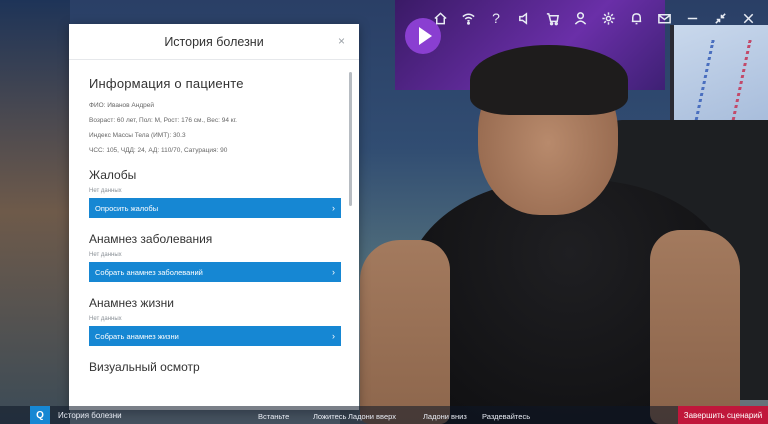 Image resolution: width=768 pixels, height=424 pixels. What do you see at coordinates (40, 415) in the screenshot?
I see `q-hotkey-button: Q` at bounding box center [40, 415].